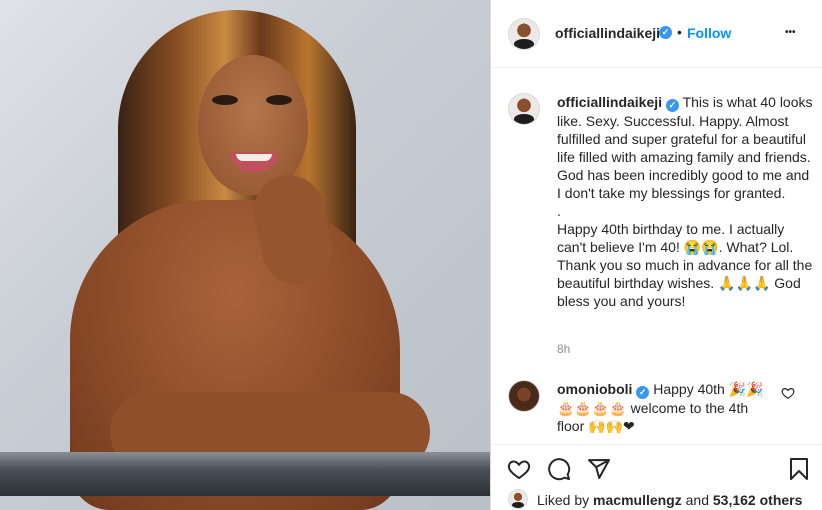 Image resolution: width=822 pixels, height=510 pixels. I want to click on paper-plane-icon, so click(599, 469).